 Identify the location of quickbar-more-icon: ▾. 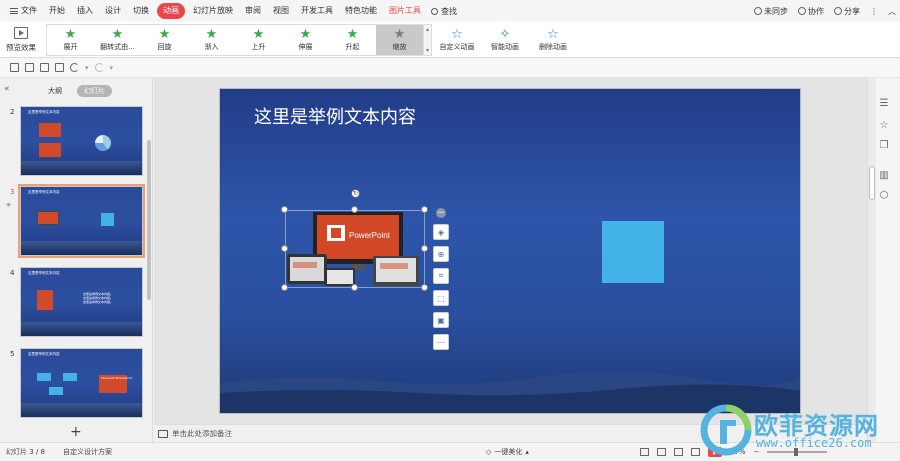
(112, 68).